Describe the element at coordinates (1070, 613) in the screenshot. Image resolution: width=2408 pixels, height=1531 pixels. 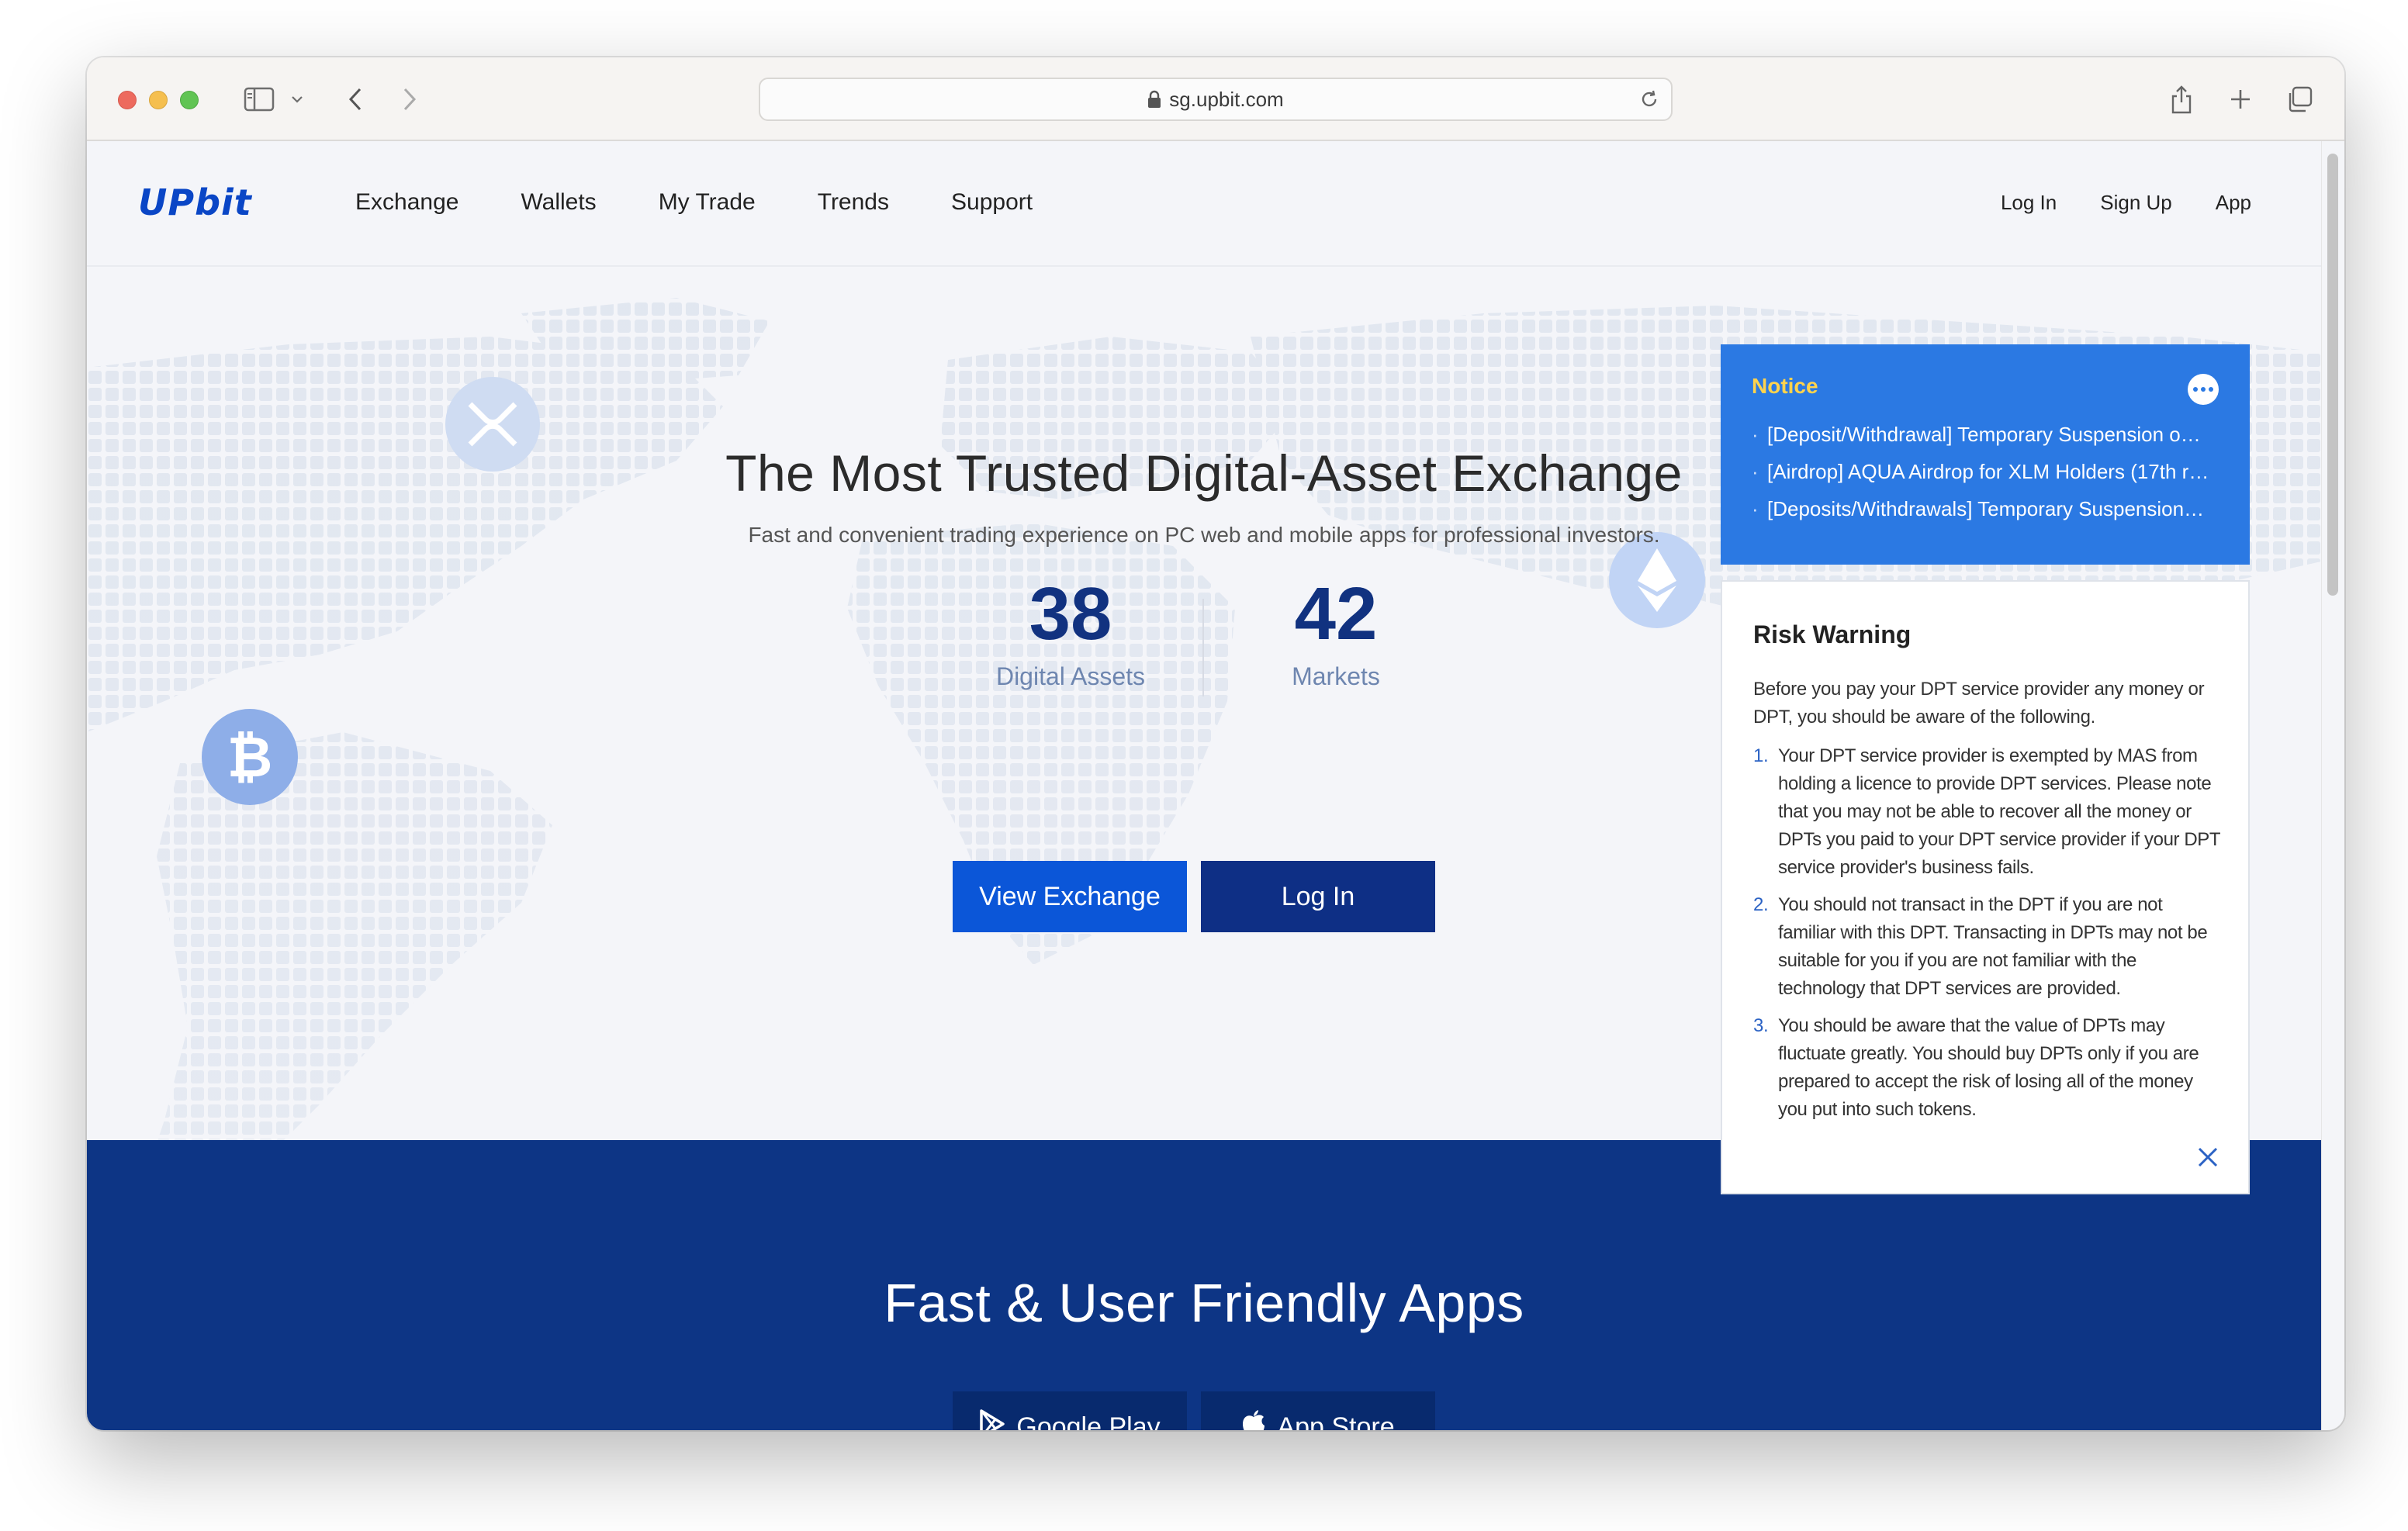
I see `stat-value: 38` at that location.